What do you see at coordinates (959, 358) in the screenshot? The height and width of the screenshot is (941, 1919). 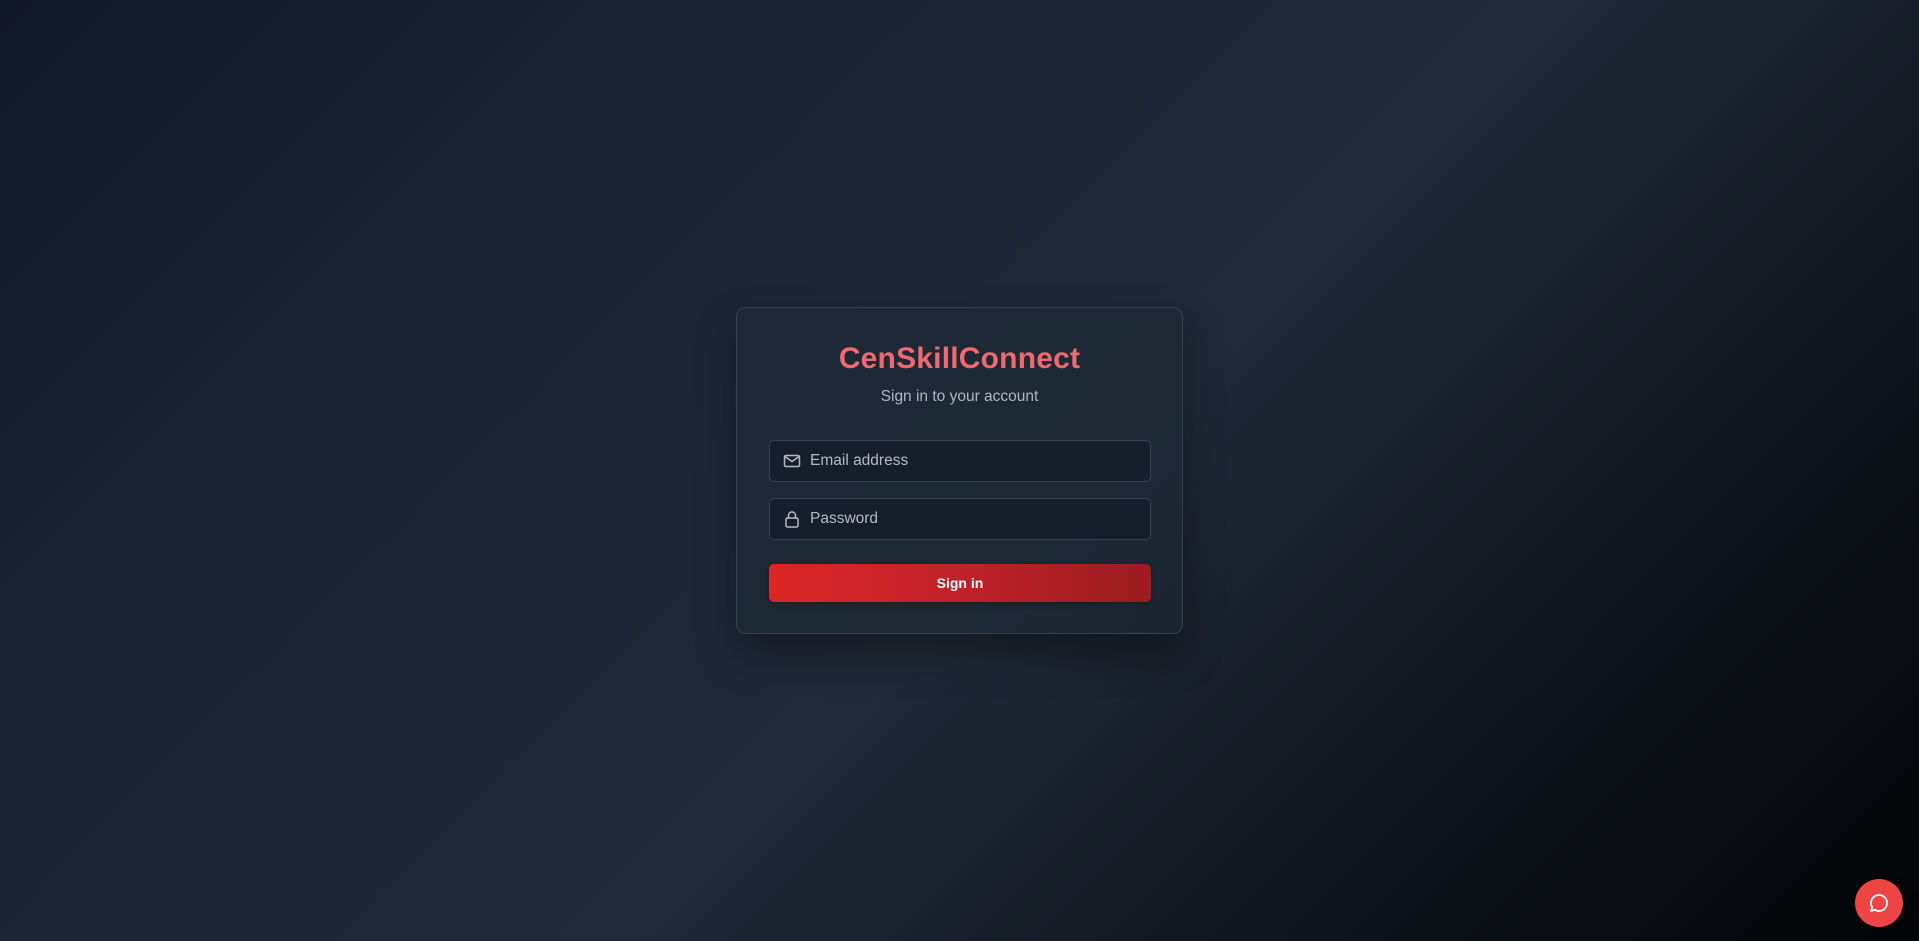 I see `app-title: CenSkillConnect` at bounding box center [959, 358].